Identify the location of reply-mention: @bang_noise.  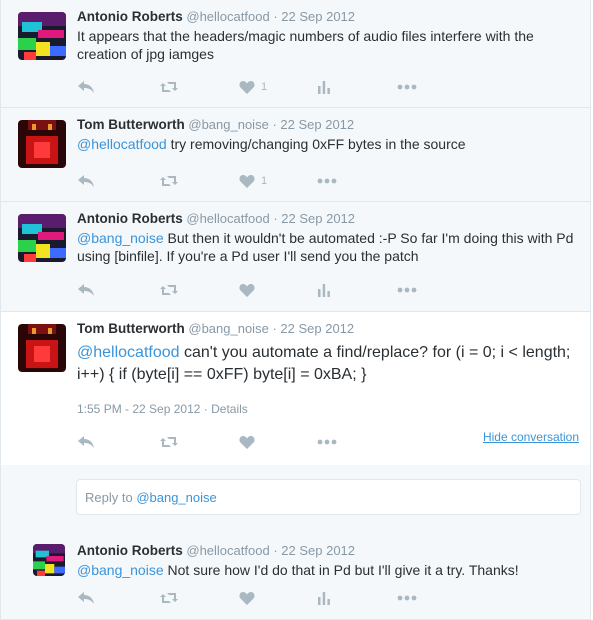
(176, 497).